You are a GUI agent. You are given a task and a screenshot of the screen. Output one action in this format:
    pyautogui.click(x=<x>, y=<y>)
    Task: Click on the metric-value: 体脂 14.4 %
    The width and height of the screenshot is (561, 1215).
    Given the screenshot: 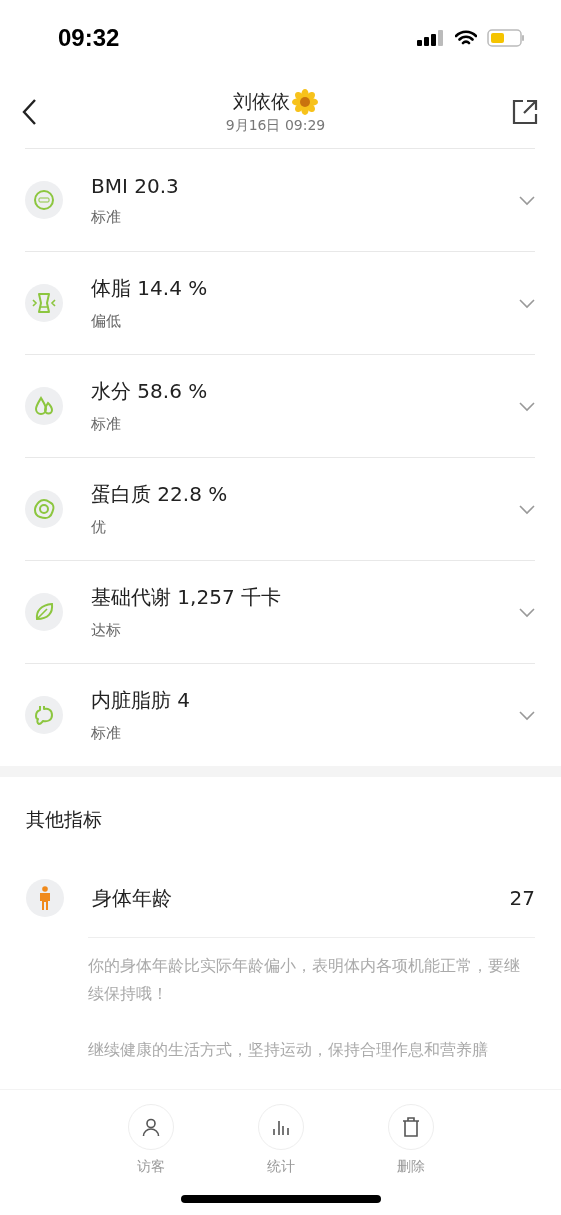 What is the action you would take?
    pyautogui.click(x=150, y=288)
    